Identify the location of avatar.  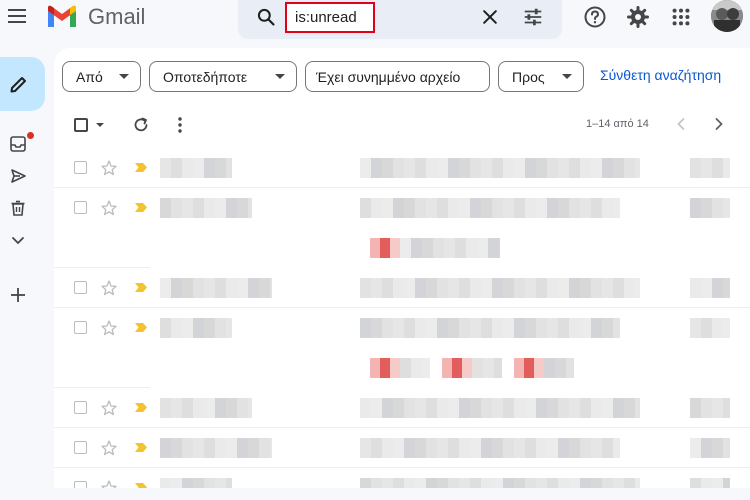
(727, 16).